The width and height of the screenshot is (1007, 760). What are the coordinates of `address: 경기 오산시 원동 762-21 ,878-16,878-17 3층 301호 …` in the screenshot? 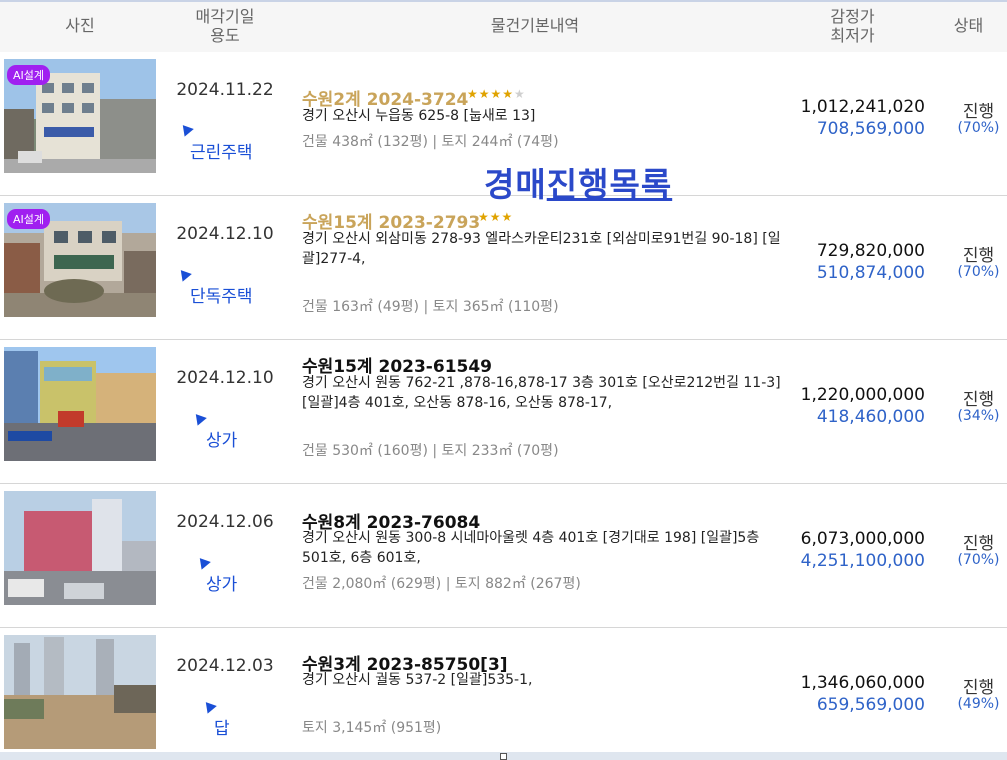 It's located at (541, 393).